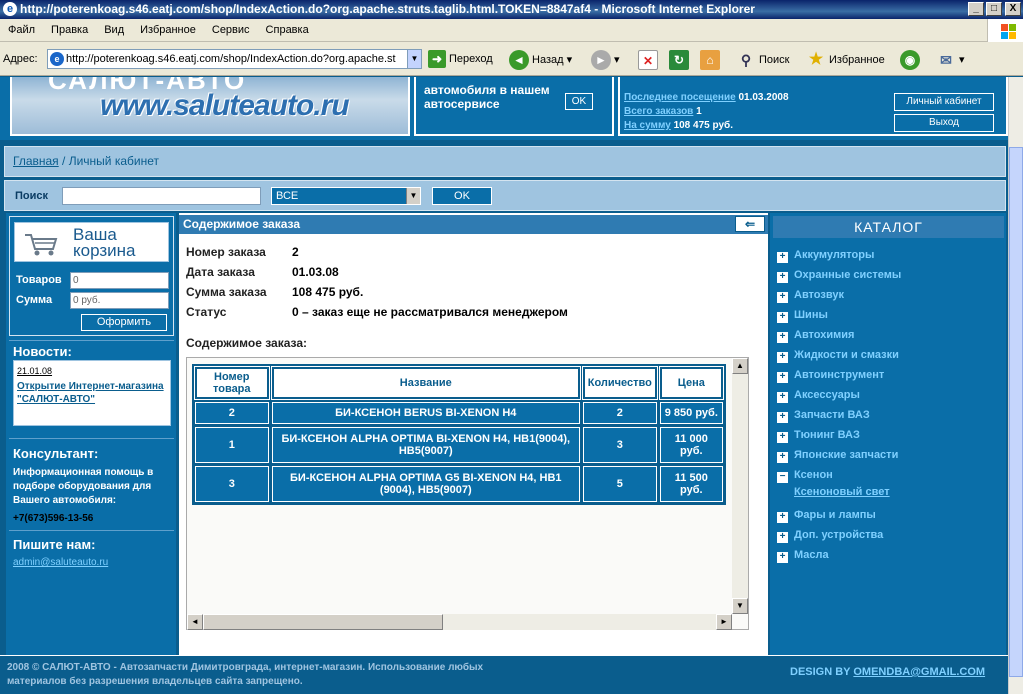 This screenshot has width=1023, height=694. I want to click on back-arrow-icon: ◄, so click(519, 60).